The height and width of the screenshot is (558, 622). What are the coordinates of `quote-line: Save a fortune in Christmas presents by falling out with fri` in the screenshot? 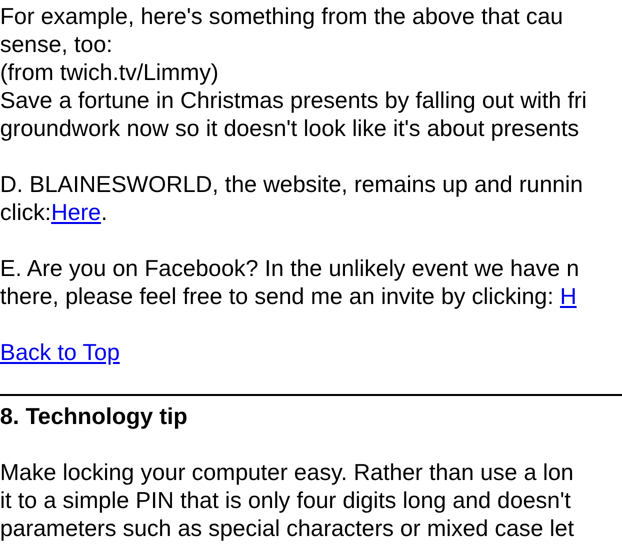 It's located at (294, 100).